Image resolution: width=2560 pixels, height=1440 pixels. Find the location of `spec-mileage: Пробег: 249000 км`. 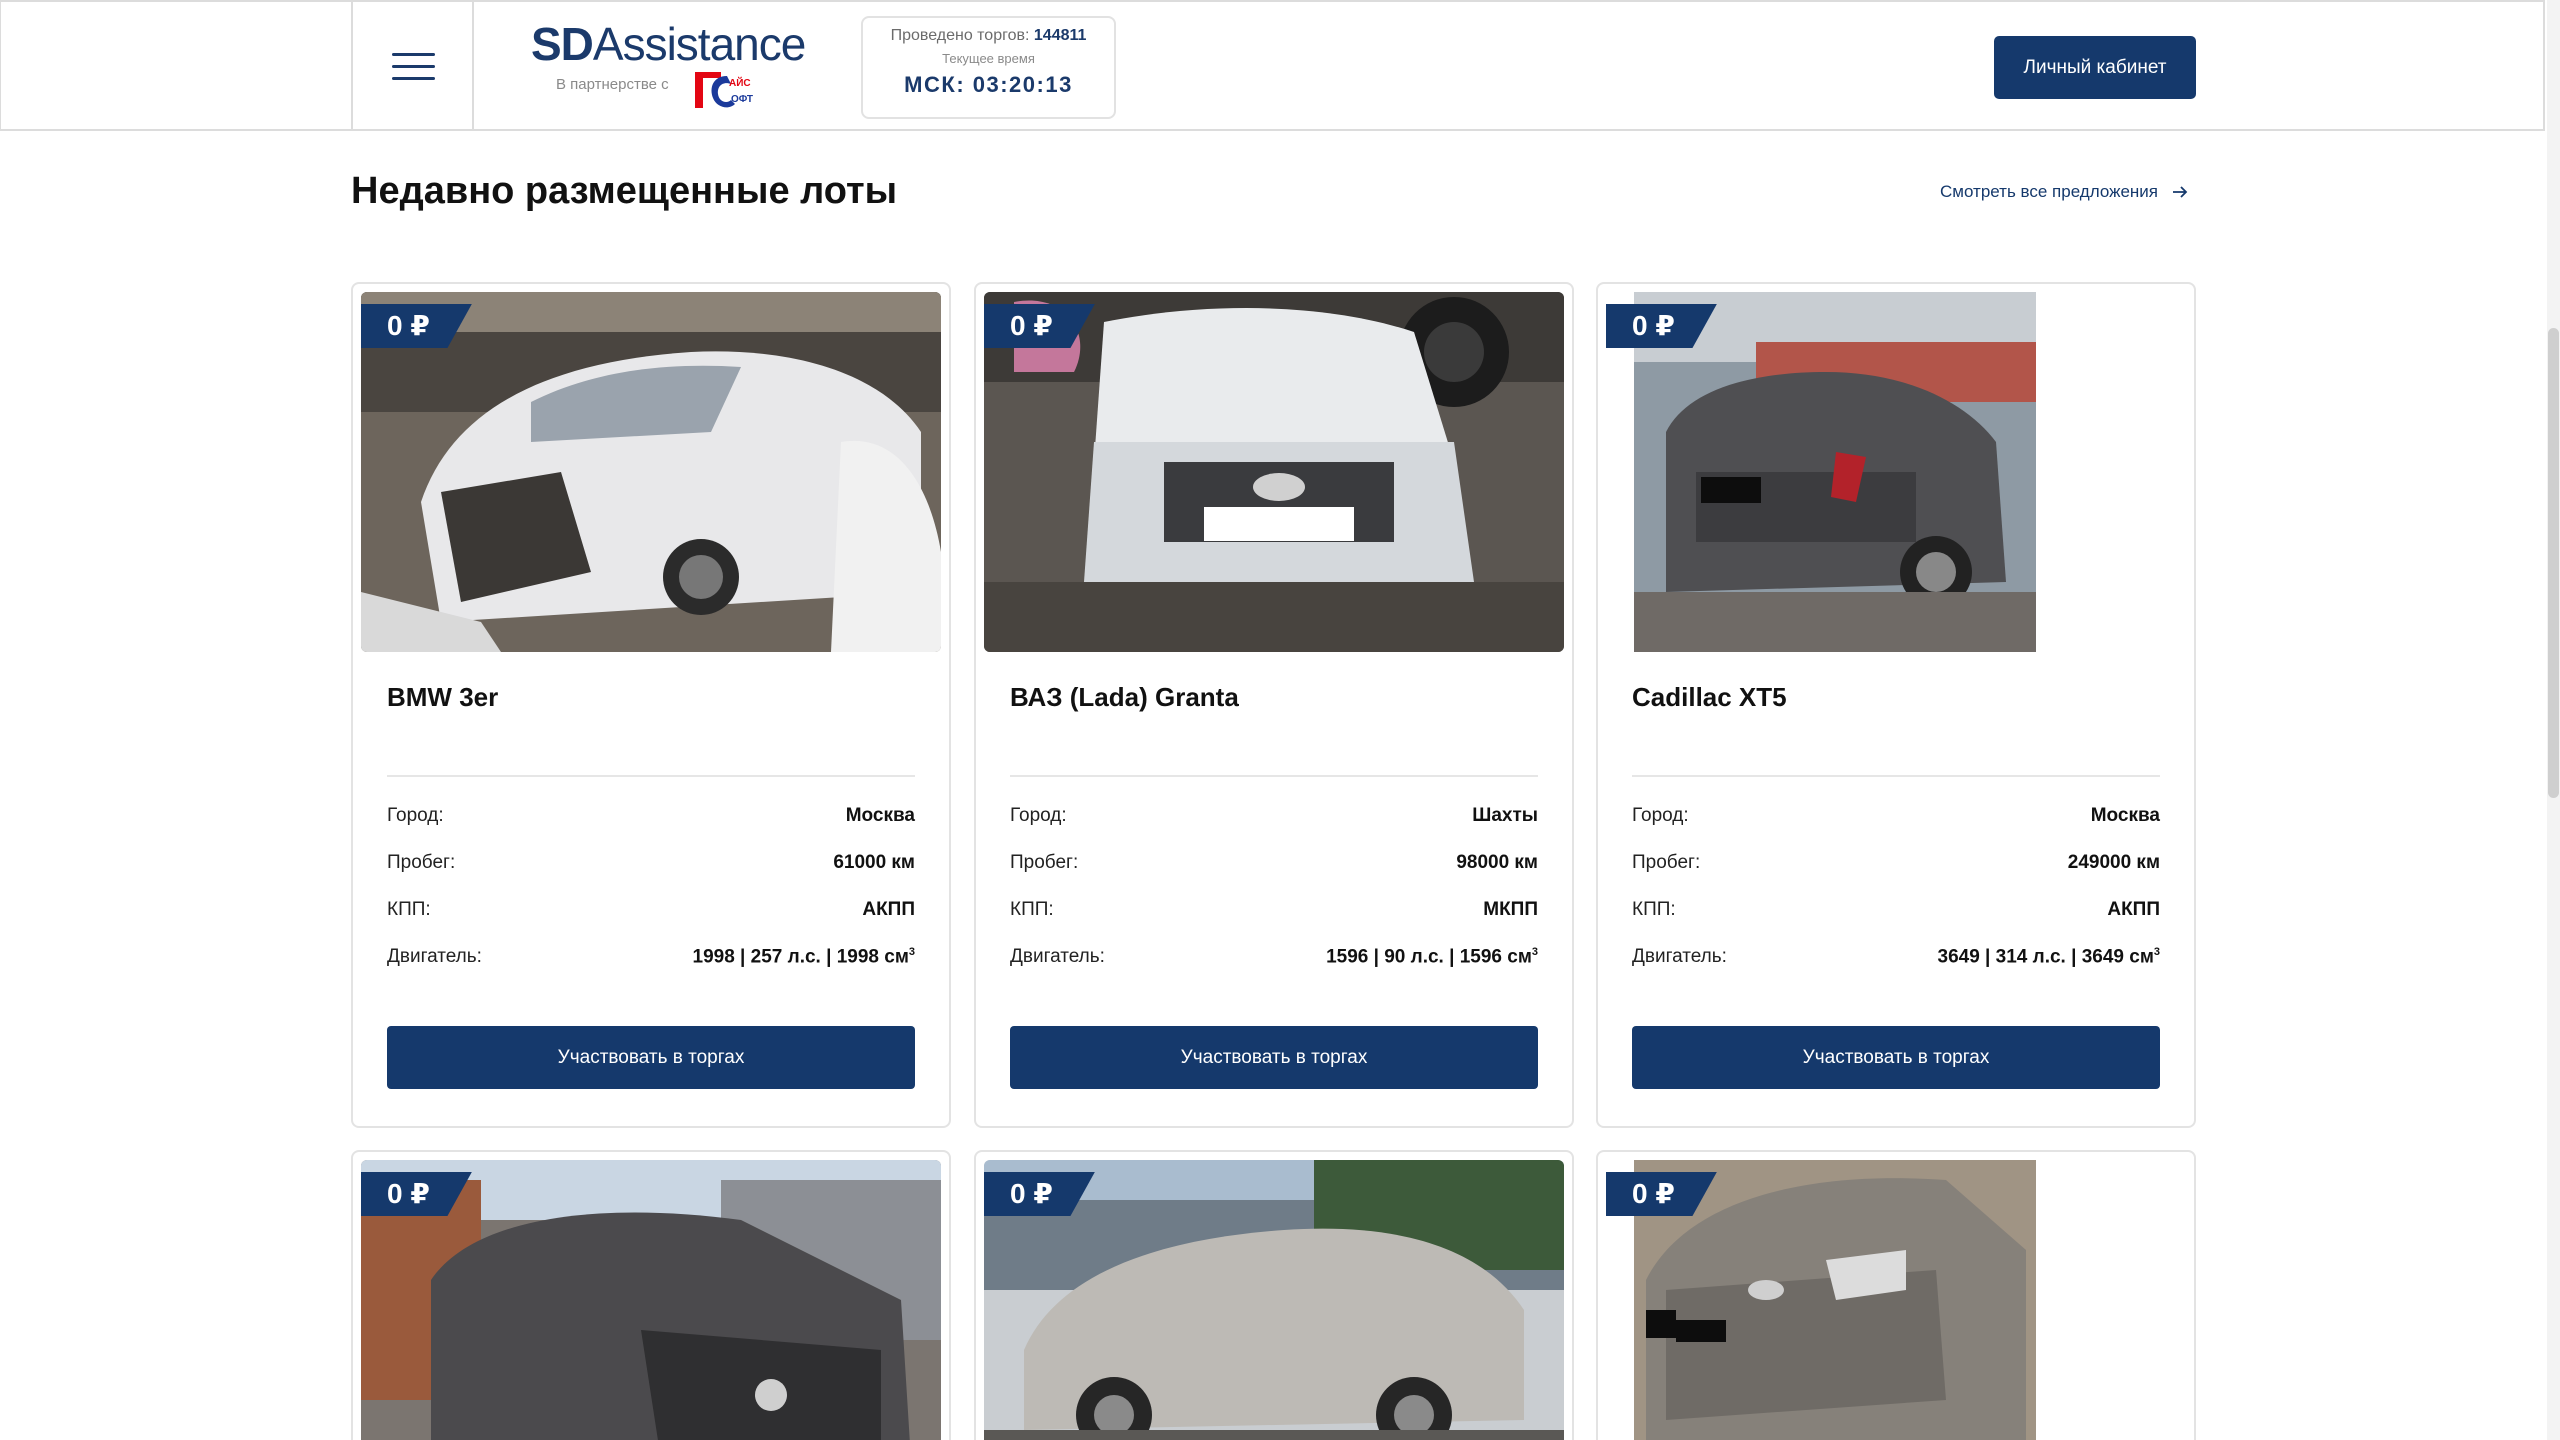

spec-mileage: Пробег: 249000 км is located at coordinates (1896, 863).